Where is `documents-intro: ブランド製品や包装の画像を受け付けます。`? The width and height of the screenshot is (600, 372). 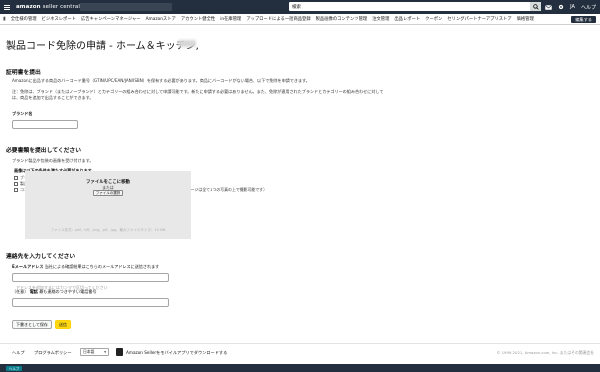 documents-intro: ブランド製品や包装の画像を受け付けます。 is located at coordinates (53, 160).